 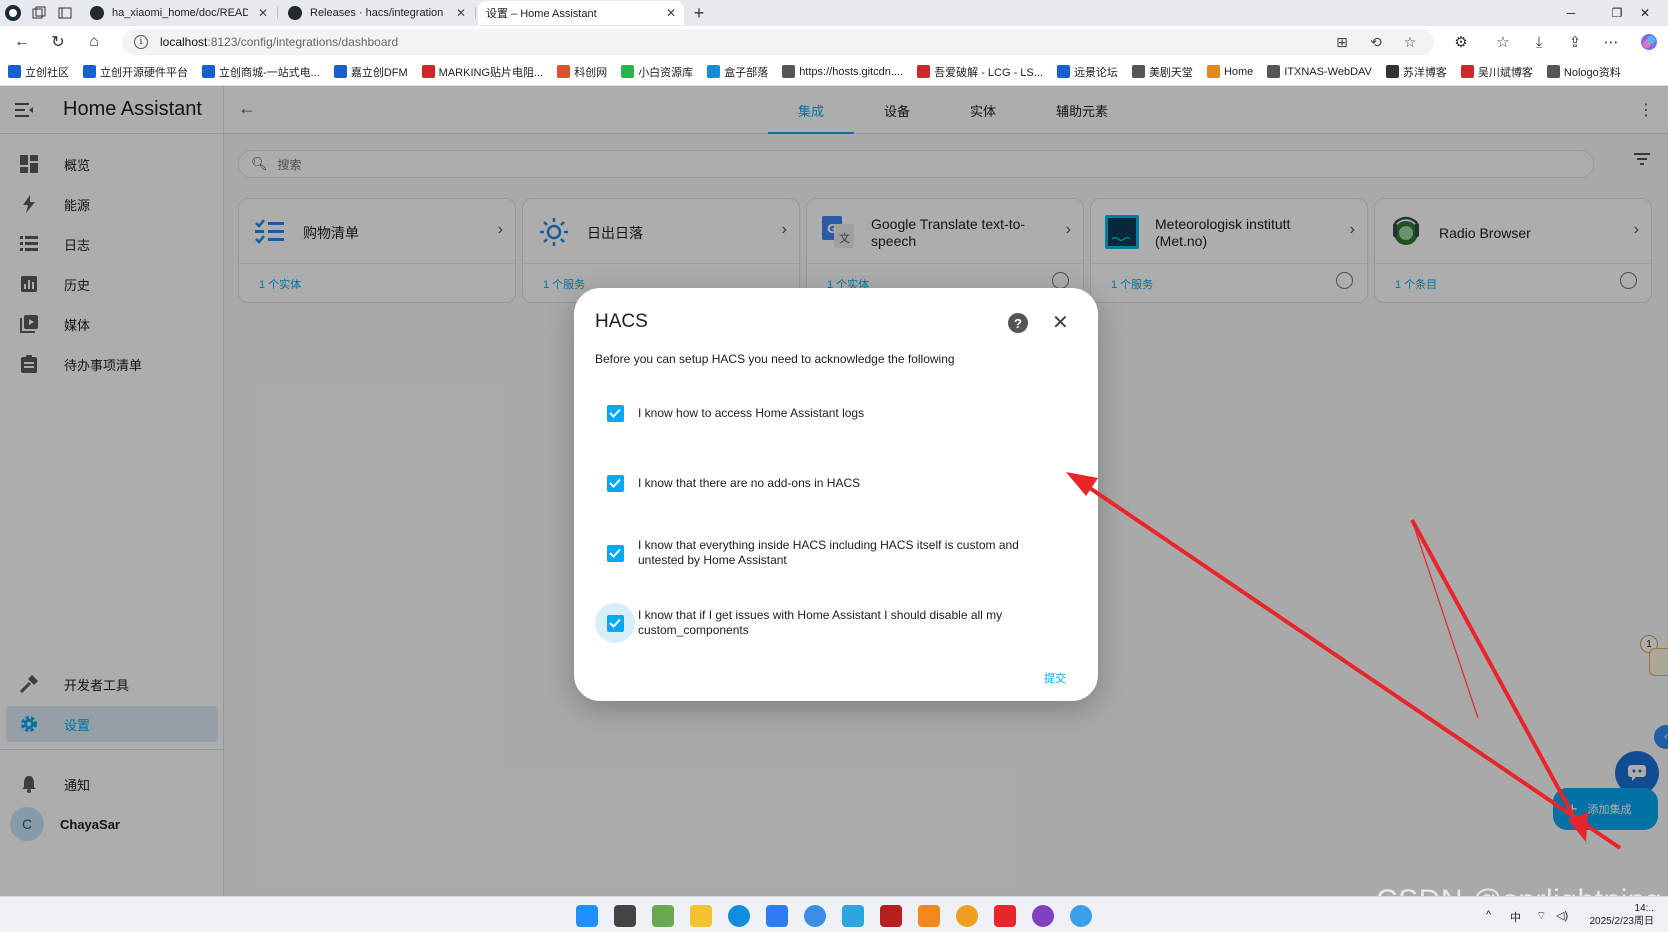 What do you see at coordinates (582, 72) in the screenshot?
I see `bookmark-item: 科创网` at bounding box center [582, 72].